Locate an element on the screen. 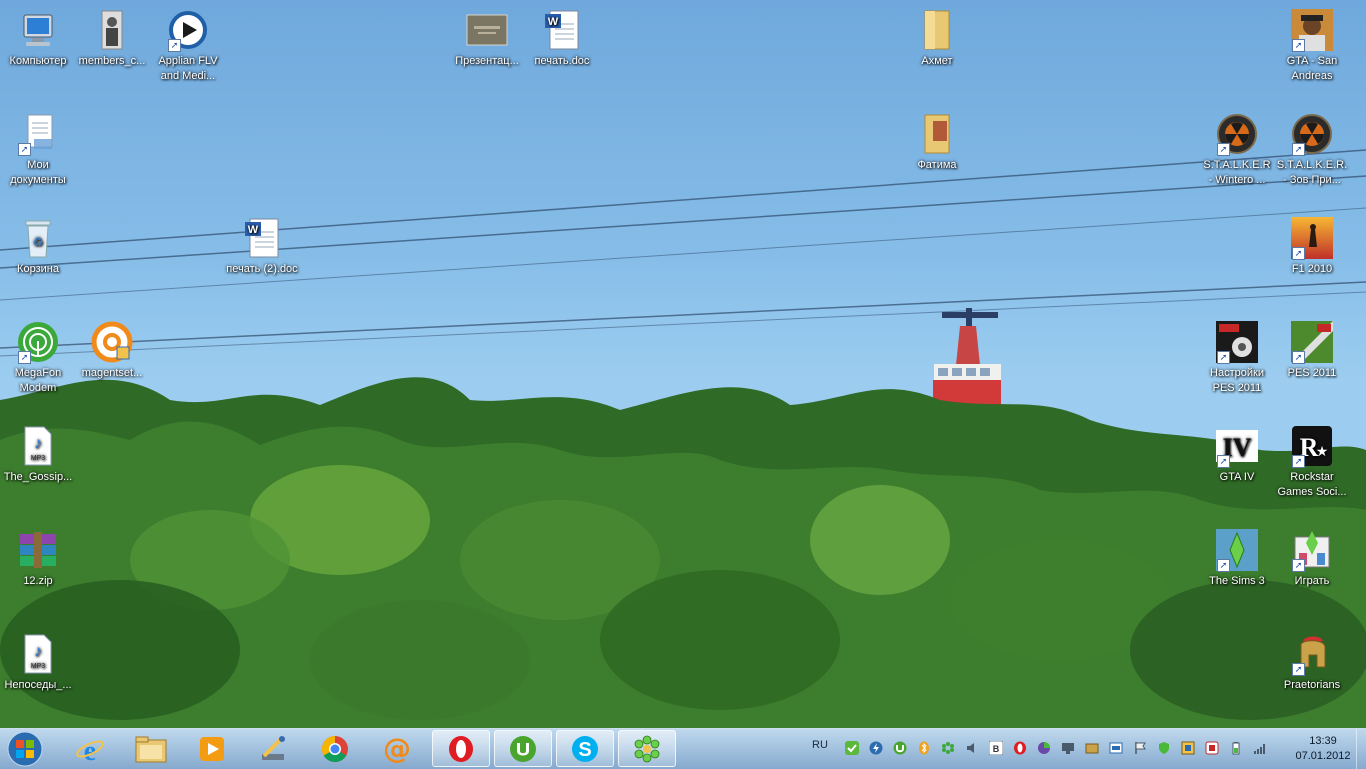 This screenshot has width=1366, height=769. language-indicator: RU is located at coordinates (820, 745).